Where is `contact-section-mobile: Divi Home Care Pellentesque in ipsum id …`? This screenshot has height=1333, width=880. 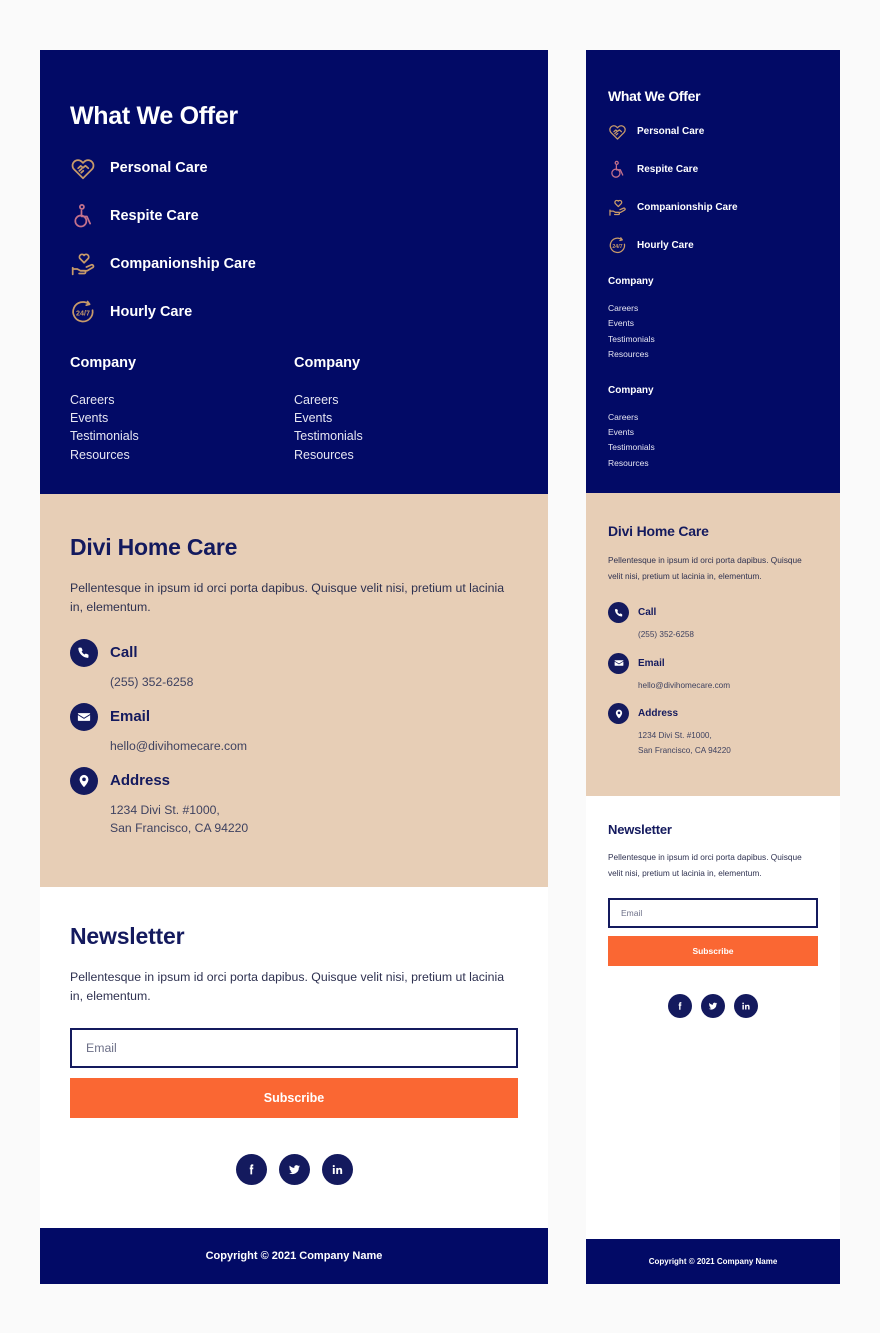
contact-section-mobile: Divi Home Care Pellentesque in ipsum id … is located at coordinates (713, 645).